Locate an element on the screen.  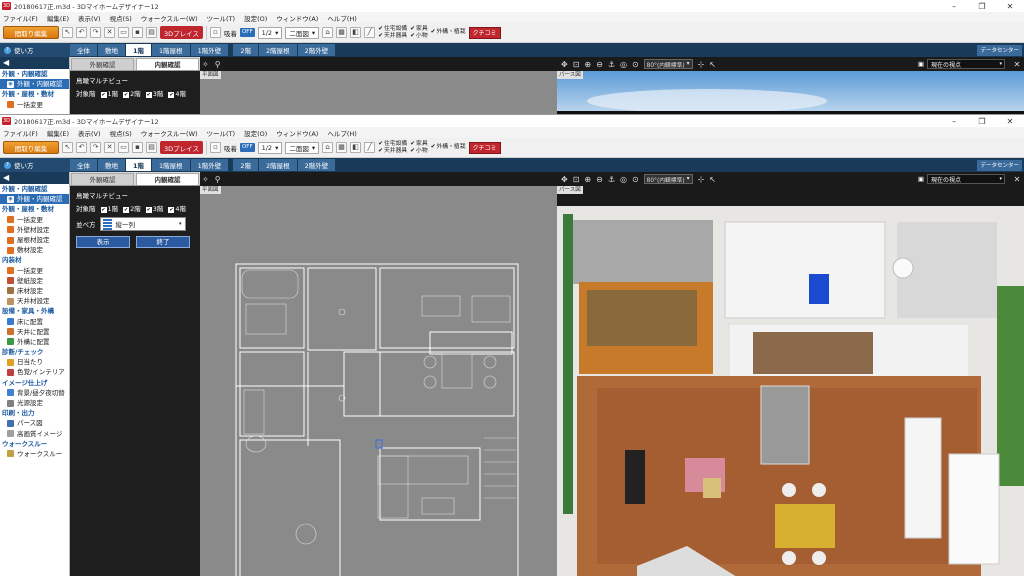
tab-floor1: 1階 is located at coordinates (139, 50).